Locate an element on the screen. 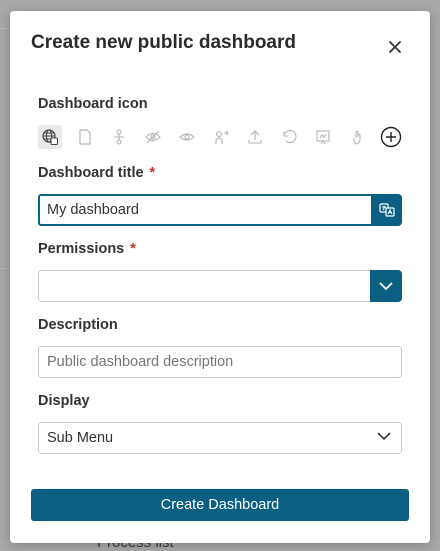  network-icon is located at coordinates (119, 137).